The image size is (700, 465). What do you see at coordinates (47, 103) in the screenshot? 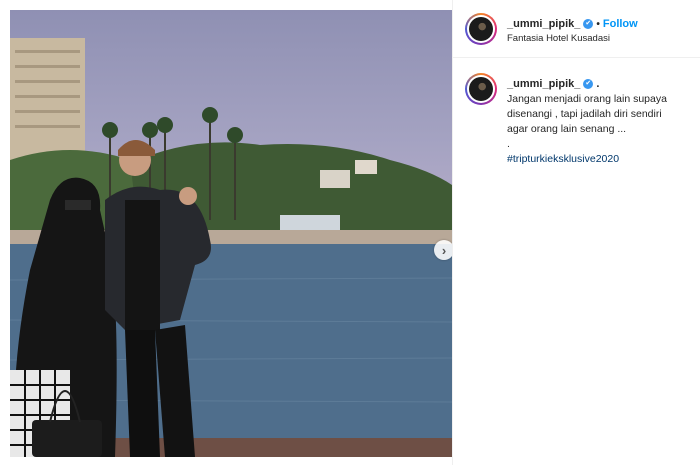
I see `hotel-building` at bounding box center [47, 103].